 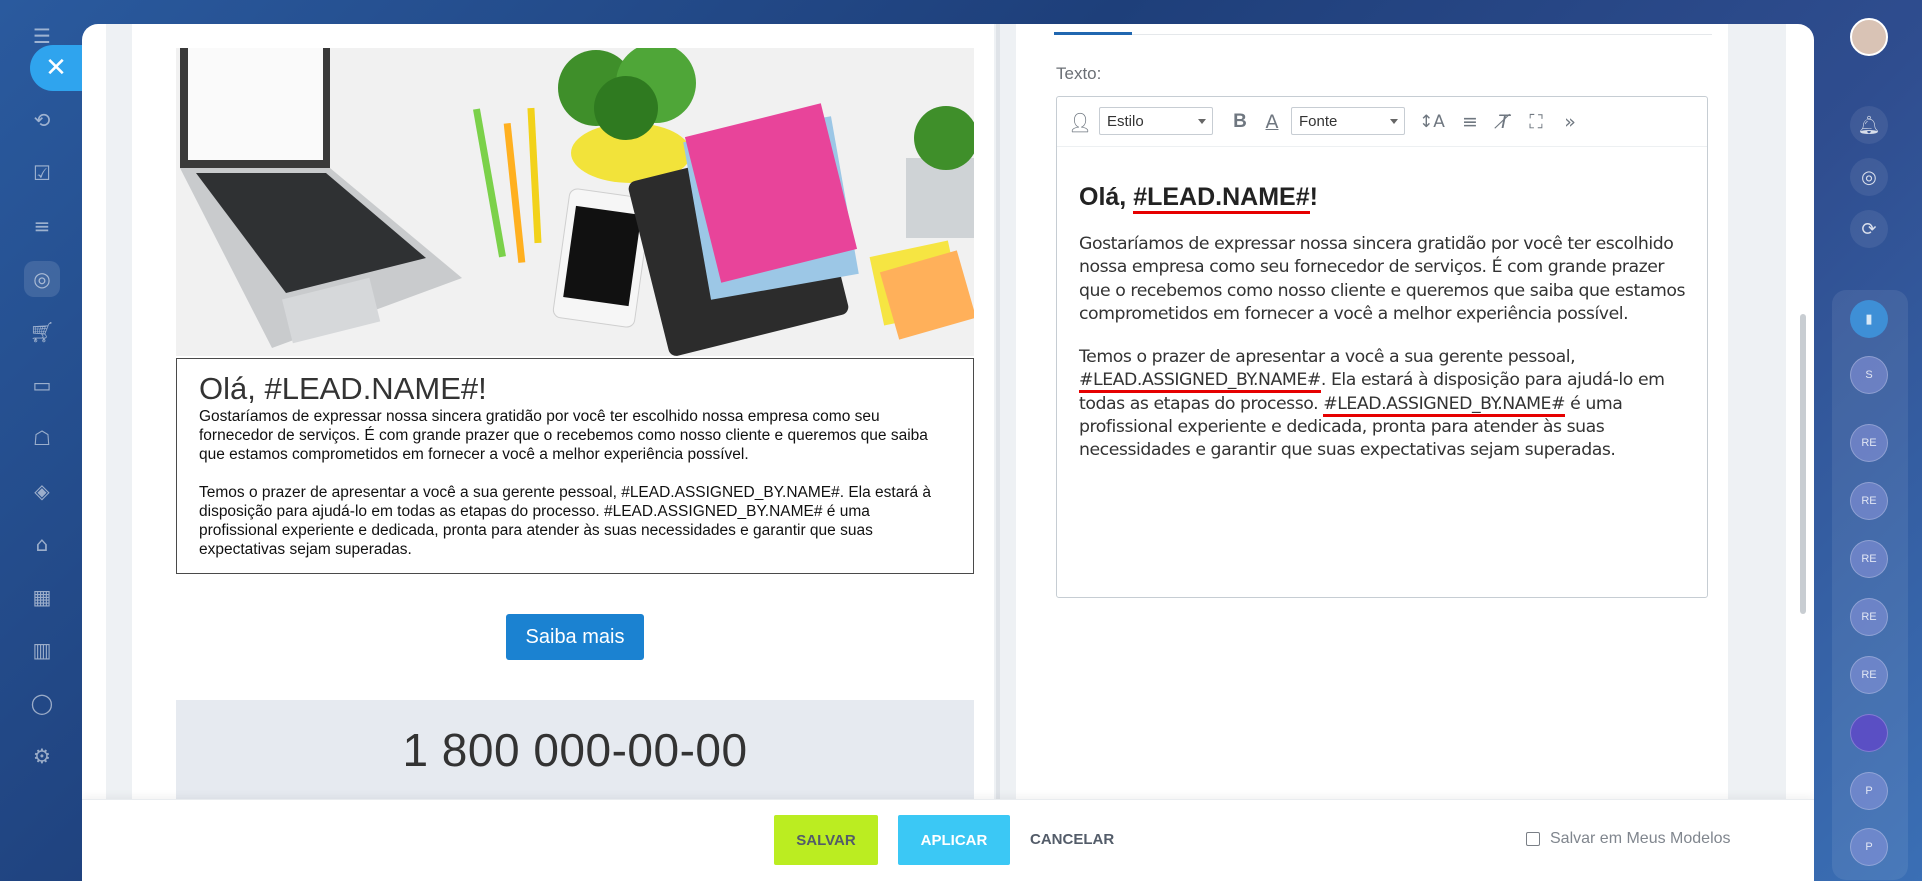 I want to click on tasks-icon: ☑, so click(x=42, y=173).